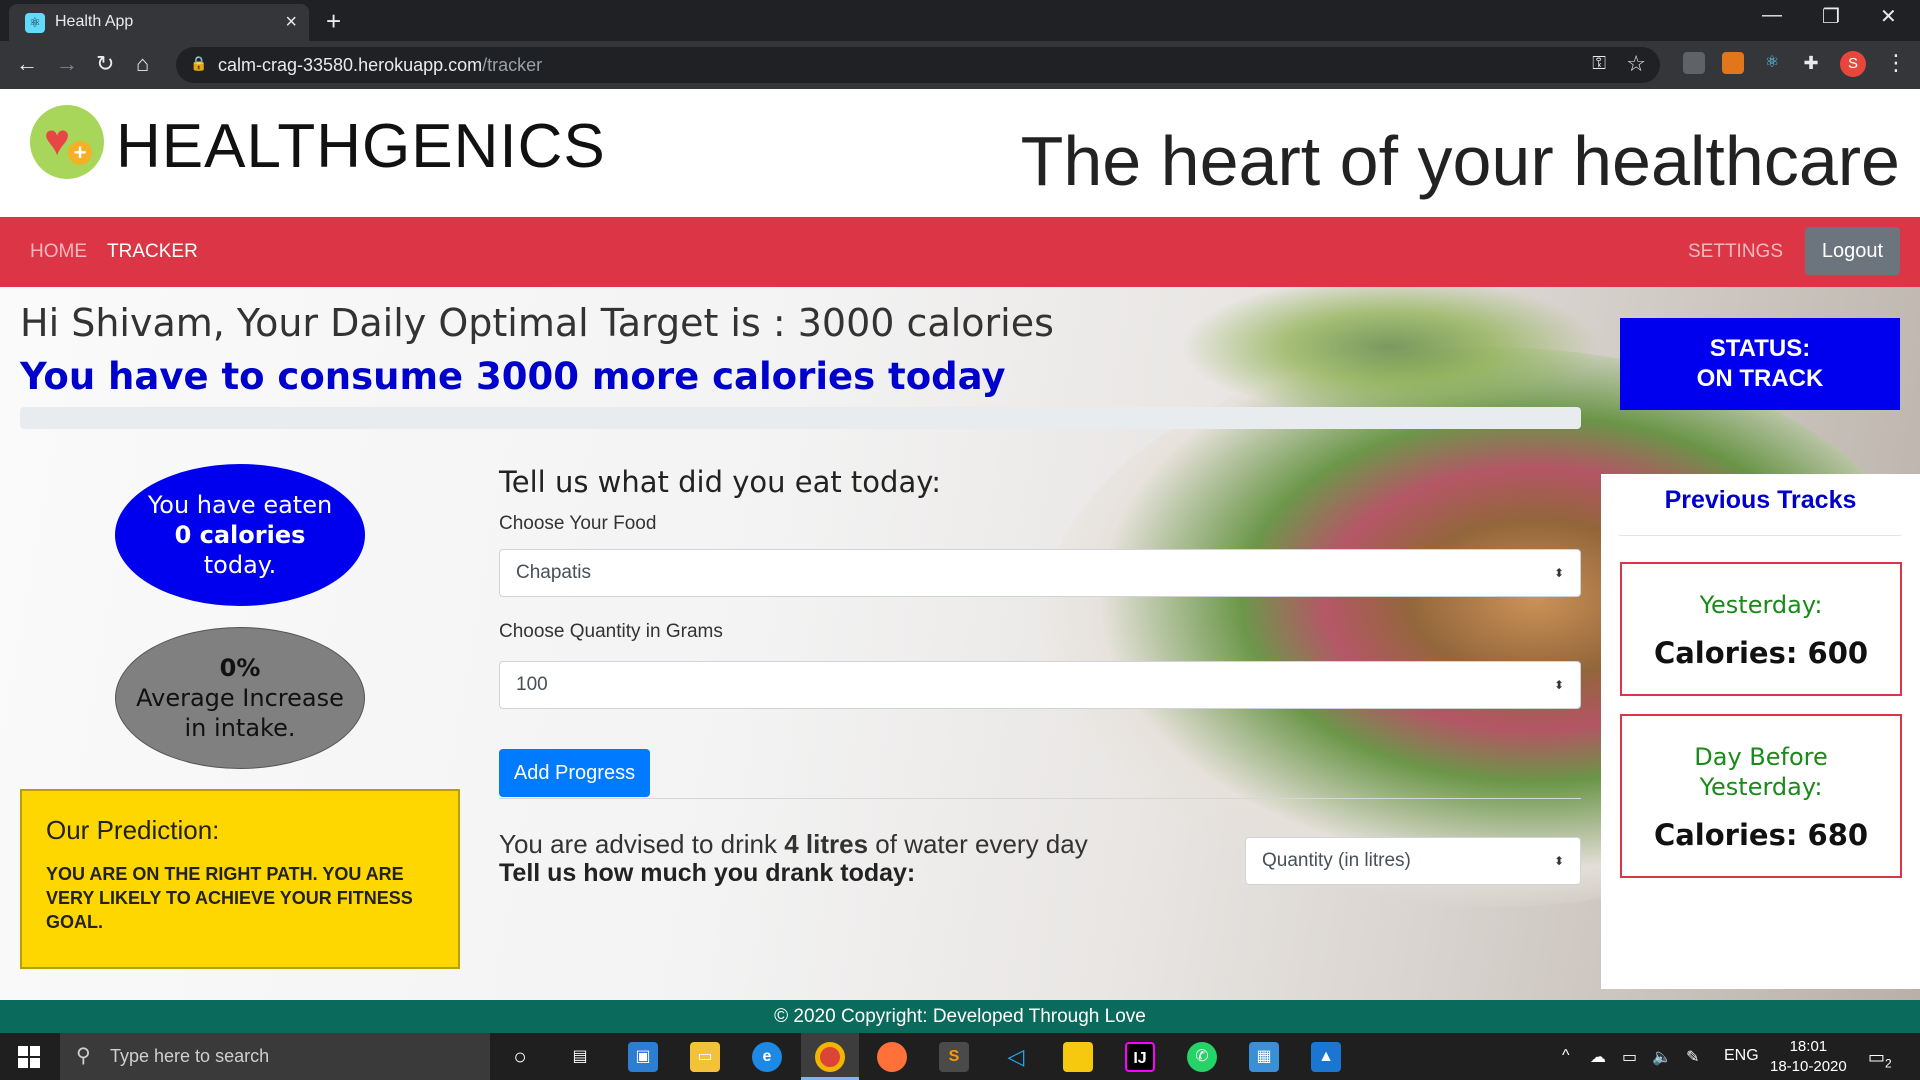 Image resolution: width=1920 pixels, height=1080 pixels. Describe the element at coordinates (1662, 1057) in the screenshot. I see `volume-icon: 🔈` at that location.